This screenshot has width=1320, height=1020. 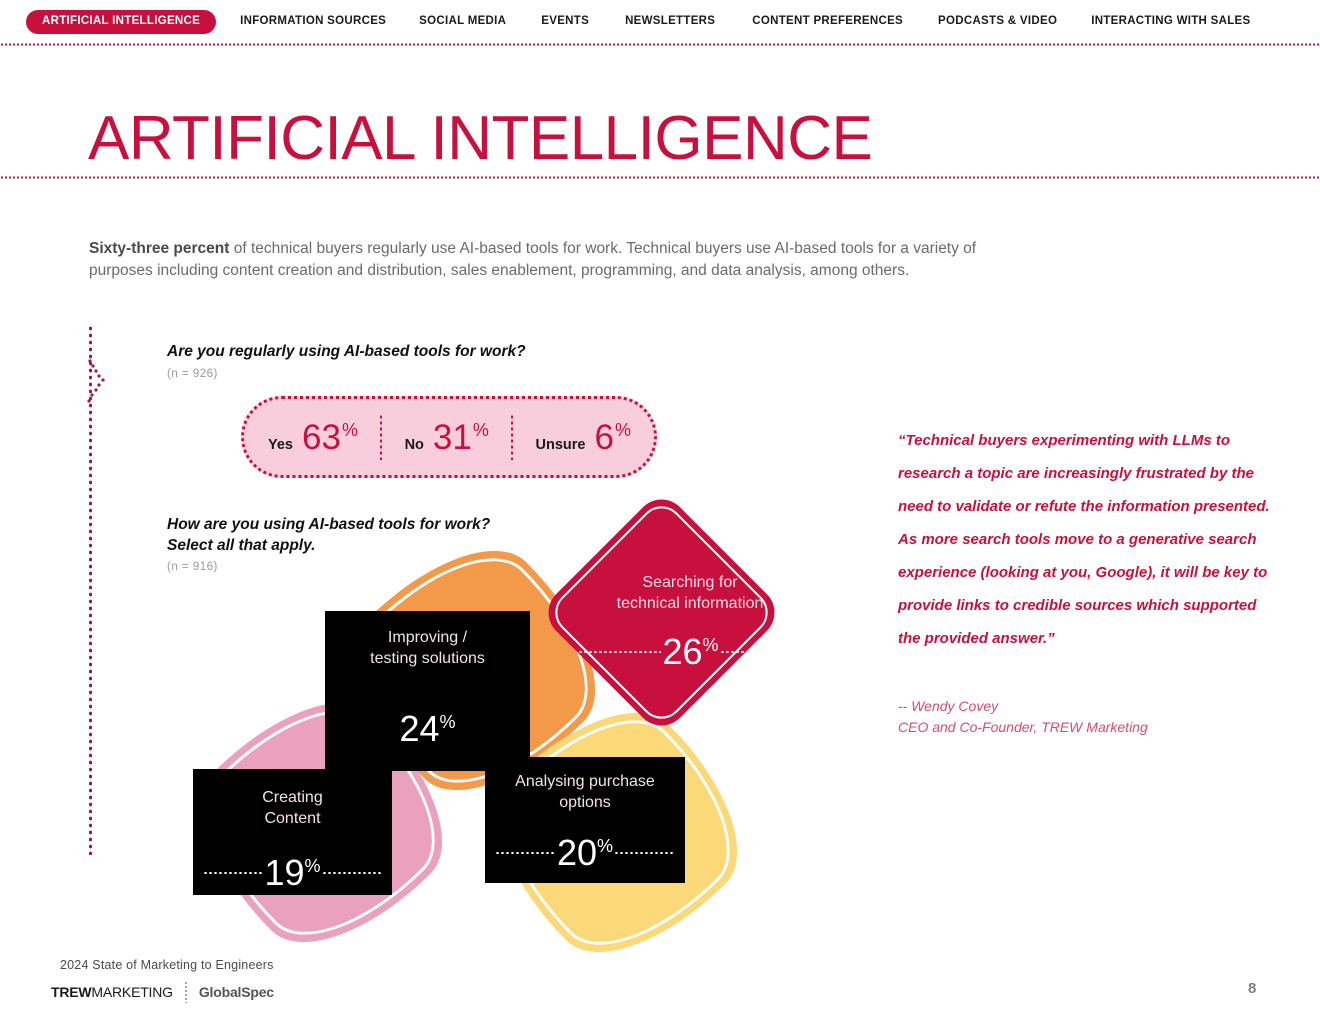 I want to click on ai-usage-stat-pill: Yes 63 % No 31 % Unsure 6 %, so click(x=449, y=437).